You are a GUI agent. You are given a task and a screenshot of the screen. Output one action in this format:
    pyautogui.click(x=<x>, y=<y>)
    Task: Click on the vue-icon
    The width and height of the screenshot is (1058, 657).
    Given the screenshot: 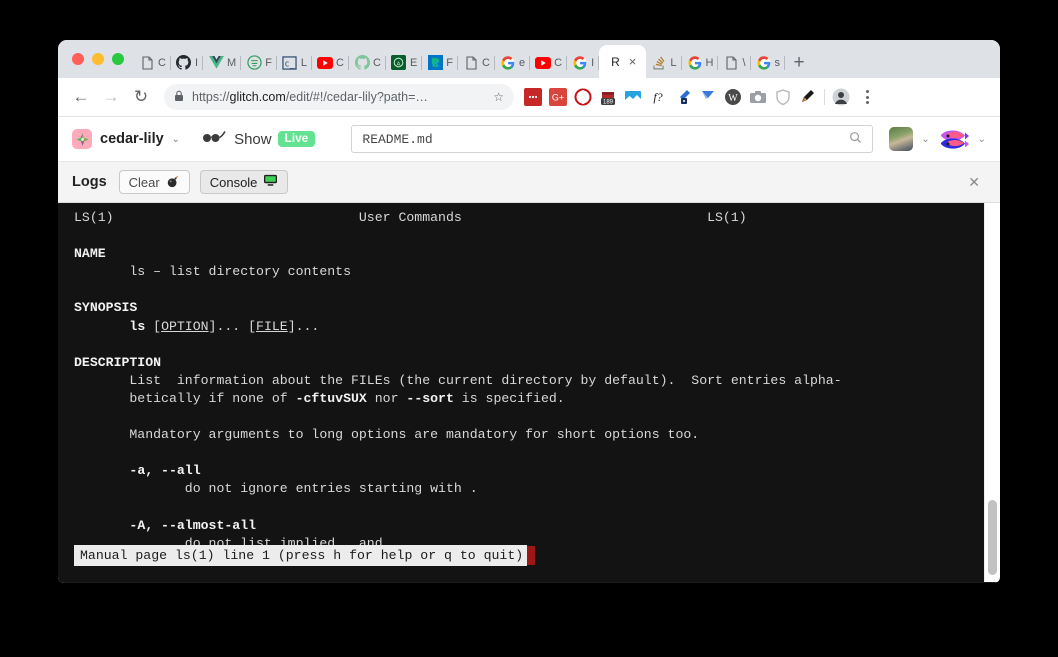 What is the action you would take?
    pyautogui.click(x=216, y=63)
    